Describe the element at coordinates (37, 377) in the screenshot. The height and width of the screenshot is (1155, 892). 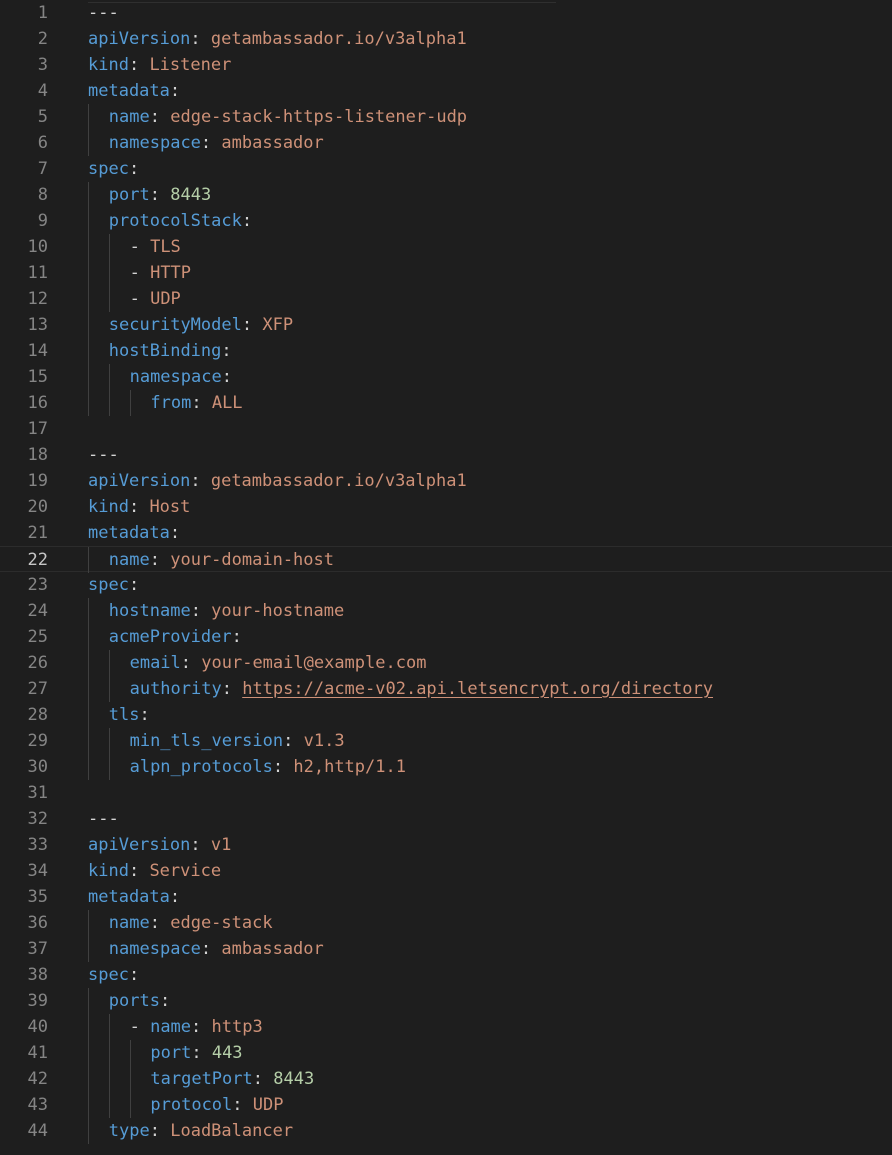
I see `line-number: 15` at that location.